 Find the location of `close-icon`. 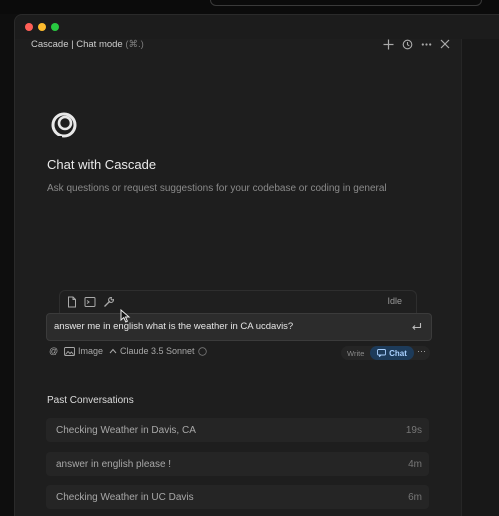

close-icon is located at coordinates (445, 44).